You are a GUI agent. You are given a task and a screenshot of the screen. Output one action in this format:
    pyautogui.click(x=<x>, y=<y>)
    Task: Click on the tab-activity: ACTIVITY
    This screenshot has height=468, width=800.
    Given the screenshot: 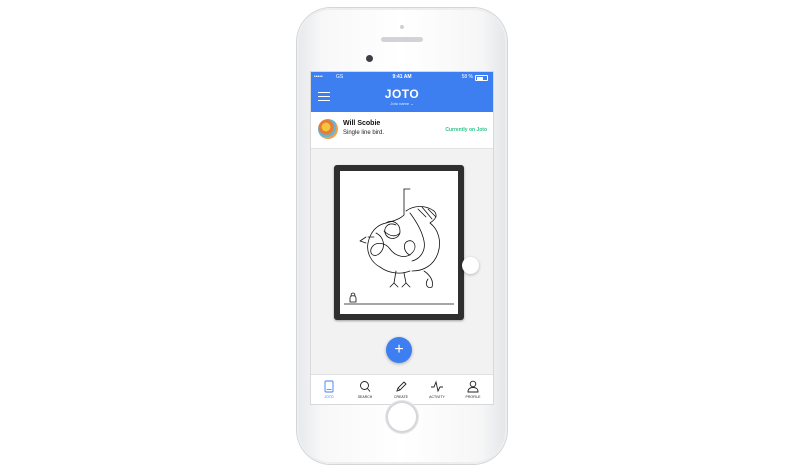 What is the action you would take?
    pyautogui.click(x=437, y=389)
    